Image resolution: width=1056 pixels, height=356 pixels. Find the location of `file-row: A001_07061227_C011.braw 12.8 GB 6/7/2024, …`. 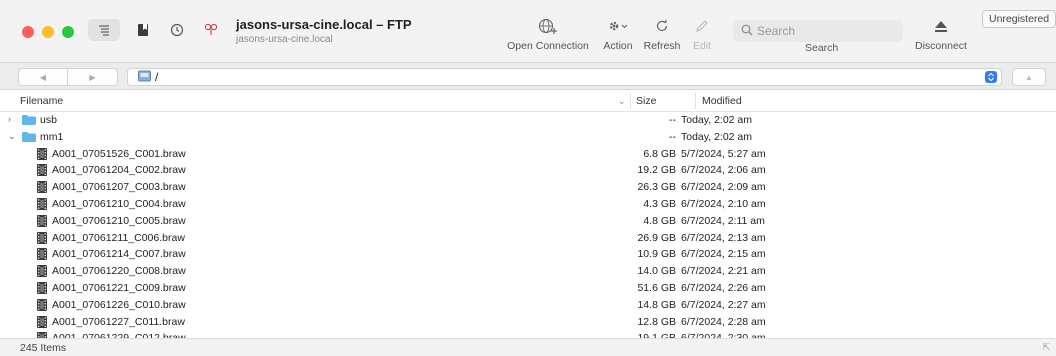

file-row: A001_07061227_C011.braw 12.8 GB 6/7/2024, … is located at coordinates (528, 322).